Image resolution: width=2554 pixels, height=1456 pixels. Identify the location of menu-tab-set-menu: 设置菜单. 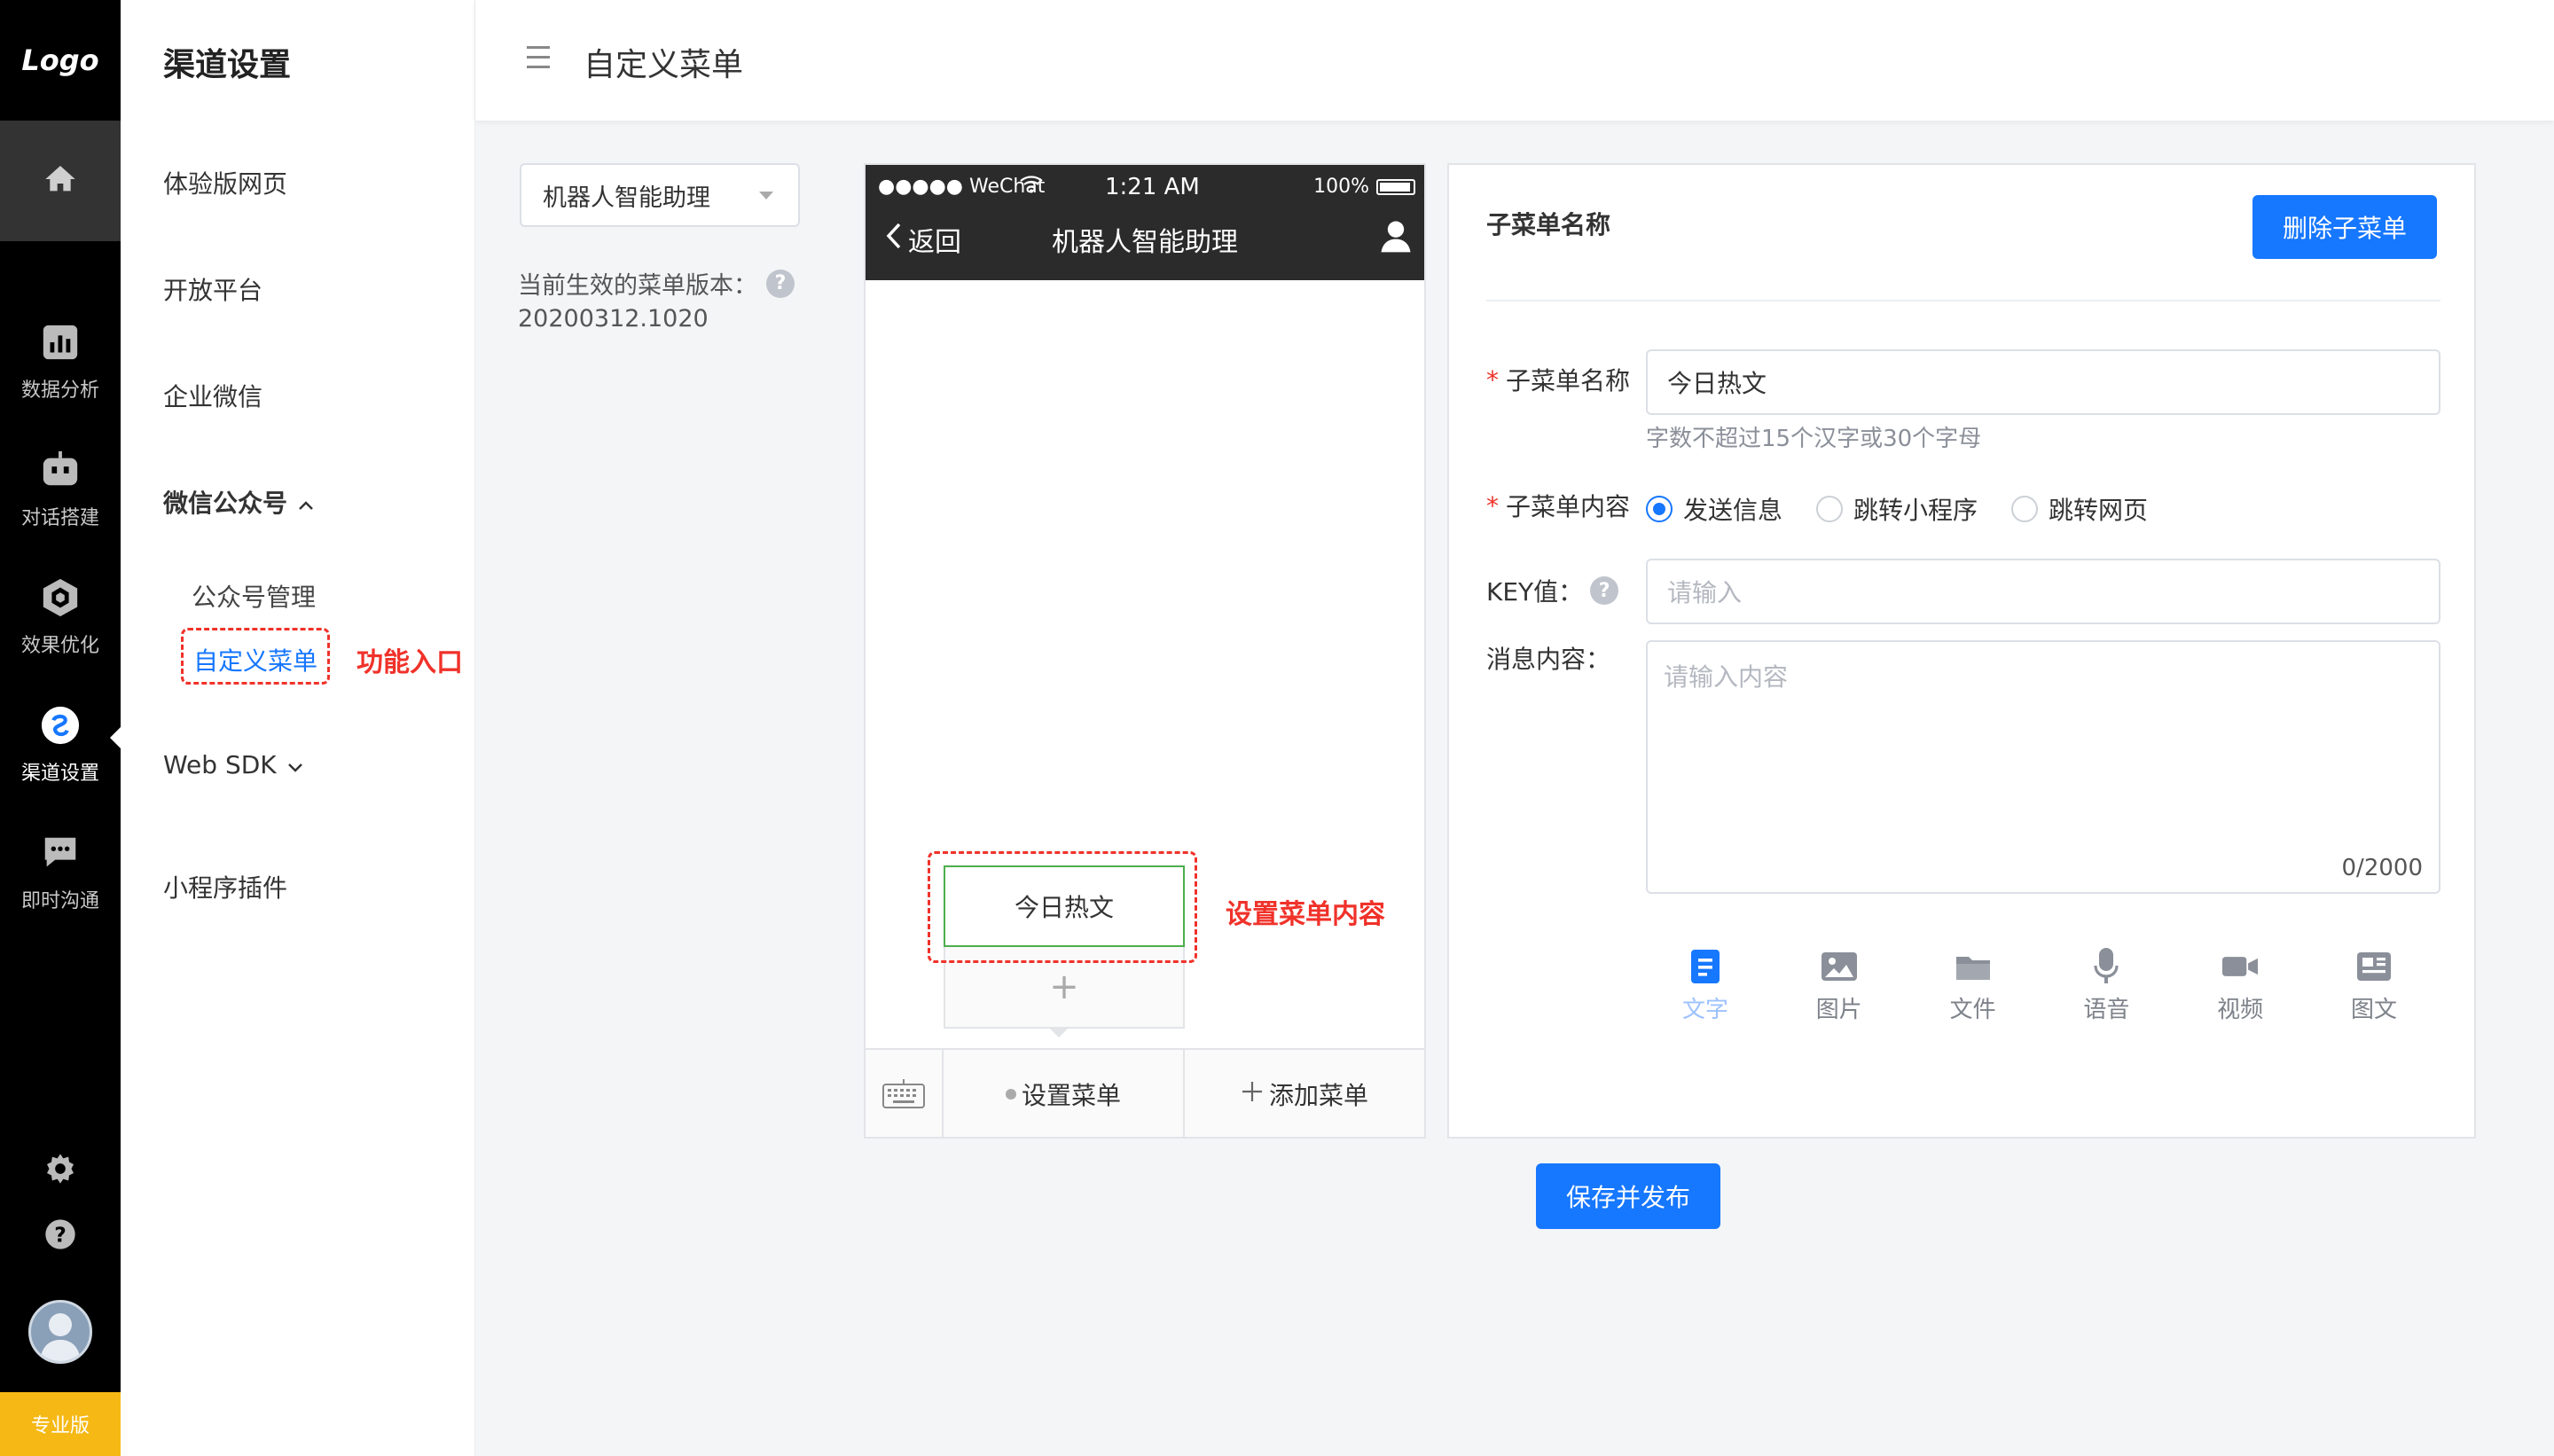
(1064, 1094).